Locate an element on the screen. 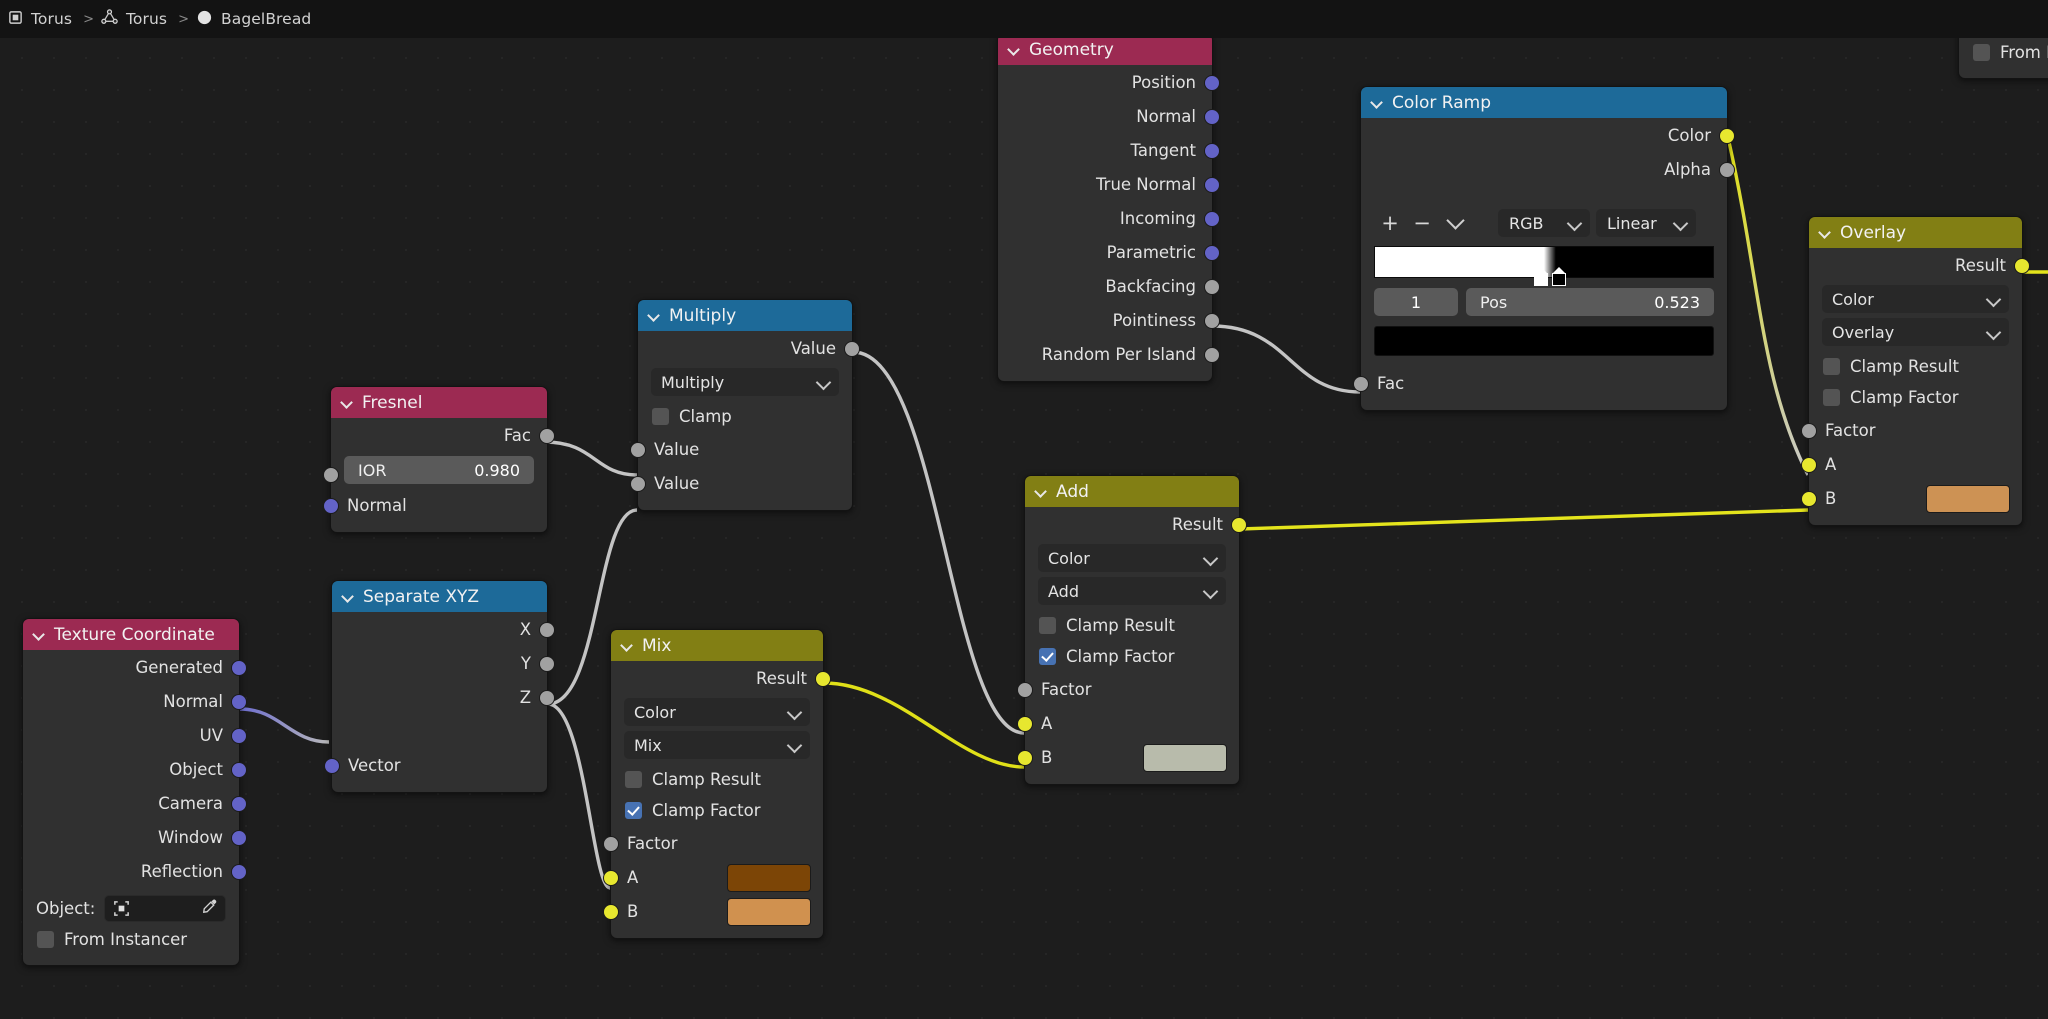  socket-row-fac: Fac is located at coordinates (443, 435).